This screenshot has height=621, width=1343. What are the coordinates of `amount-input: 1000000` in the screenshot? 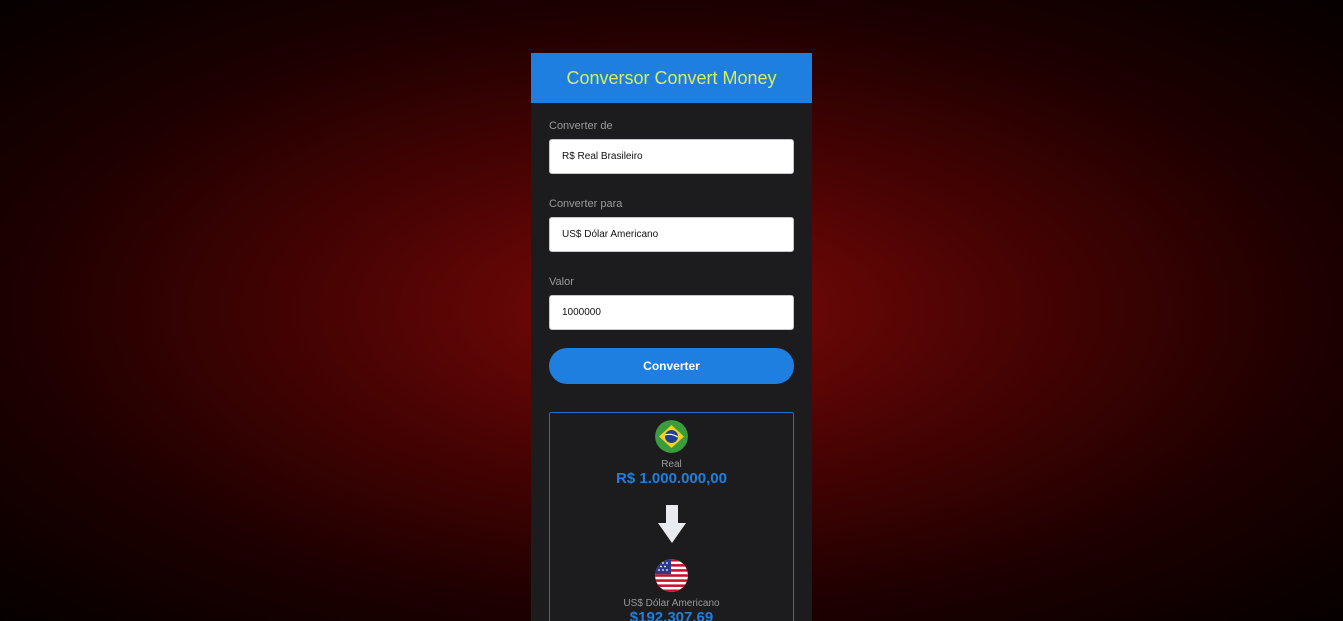 It's located at (671, 312).